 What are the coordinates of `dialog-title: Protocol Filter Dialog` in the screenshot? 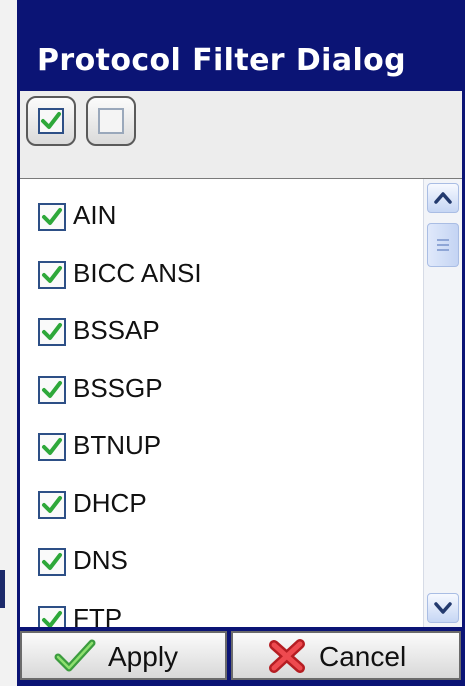 It's located at (222, 60).